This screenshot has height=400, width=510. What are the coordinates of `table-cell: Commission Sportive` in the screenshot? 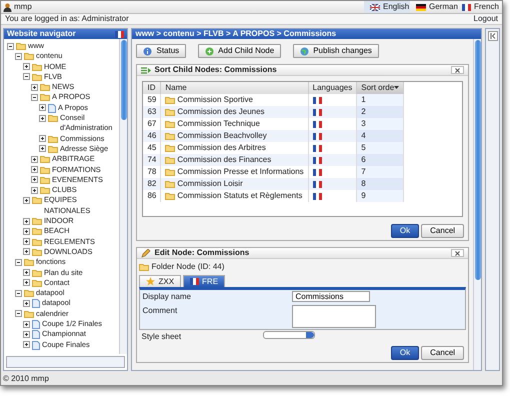 It's located at (215, 100).